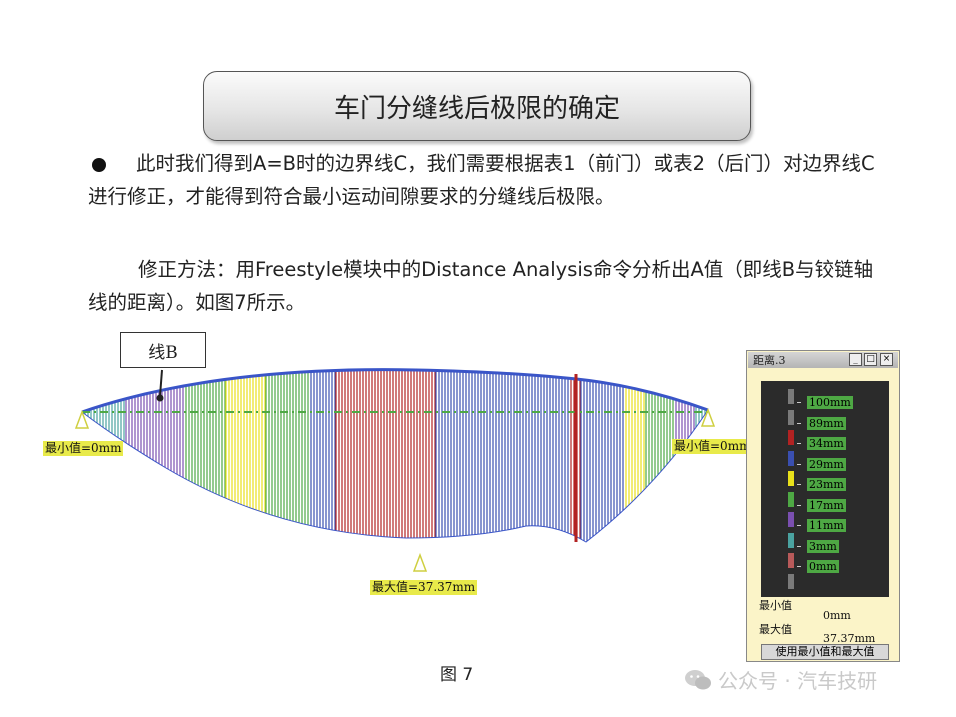  What do you see at coordinates (823, 546) in the screenshot?
I see `legend-label: 3mm` at bounding box center [823, 546].